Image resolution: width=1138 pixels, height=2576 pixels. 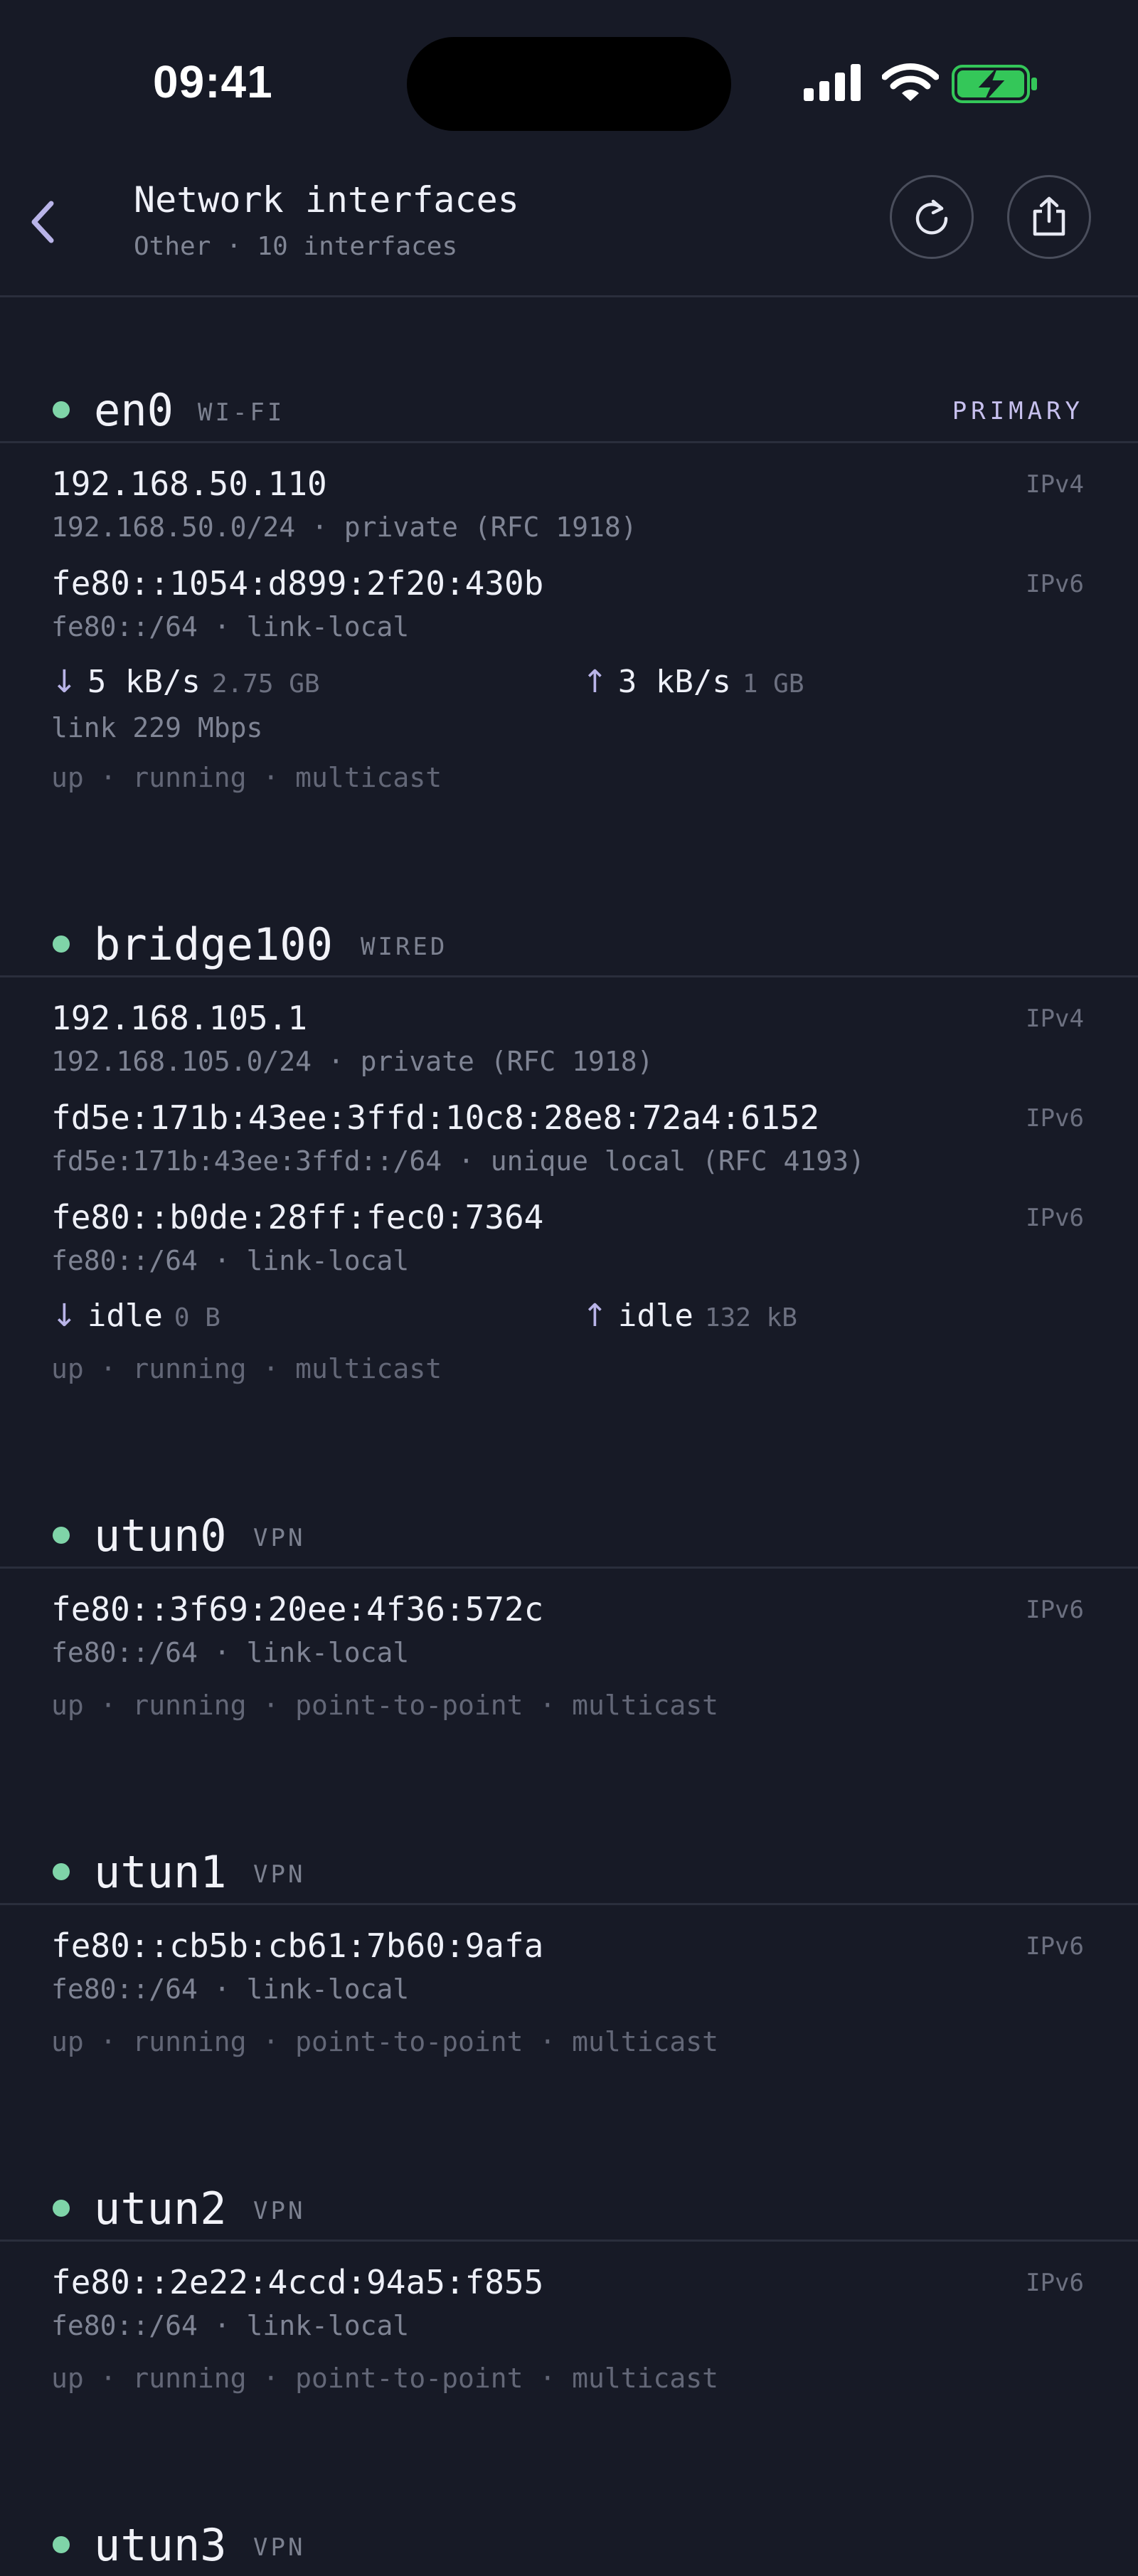 I want to click on ip-address: 192.168.105.1, so click(x=180, y=1018).